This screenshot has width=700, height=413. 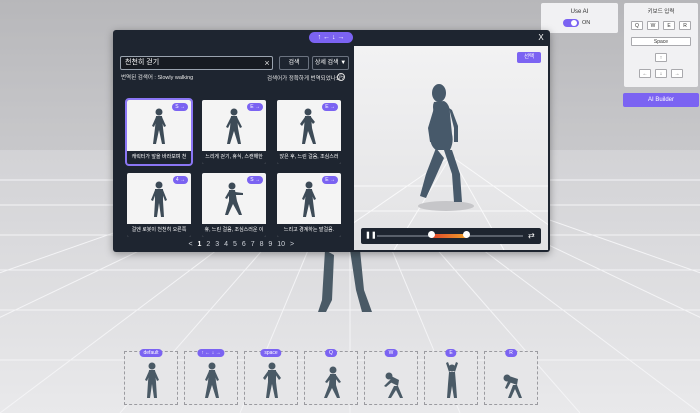 I want to click on motion-card: E → 느리게 걷기, 휴식, 스캔해한, so click(x=234, y=132).